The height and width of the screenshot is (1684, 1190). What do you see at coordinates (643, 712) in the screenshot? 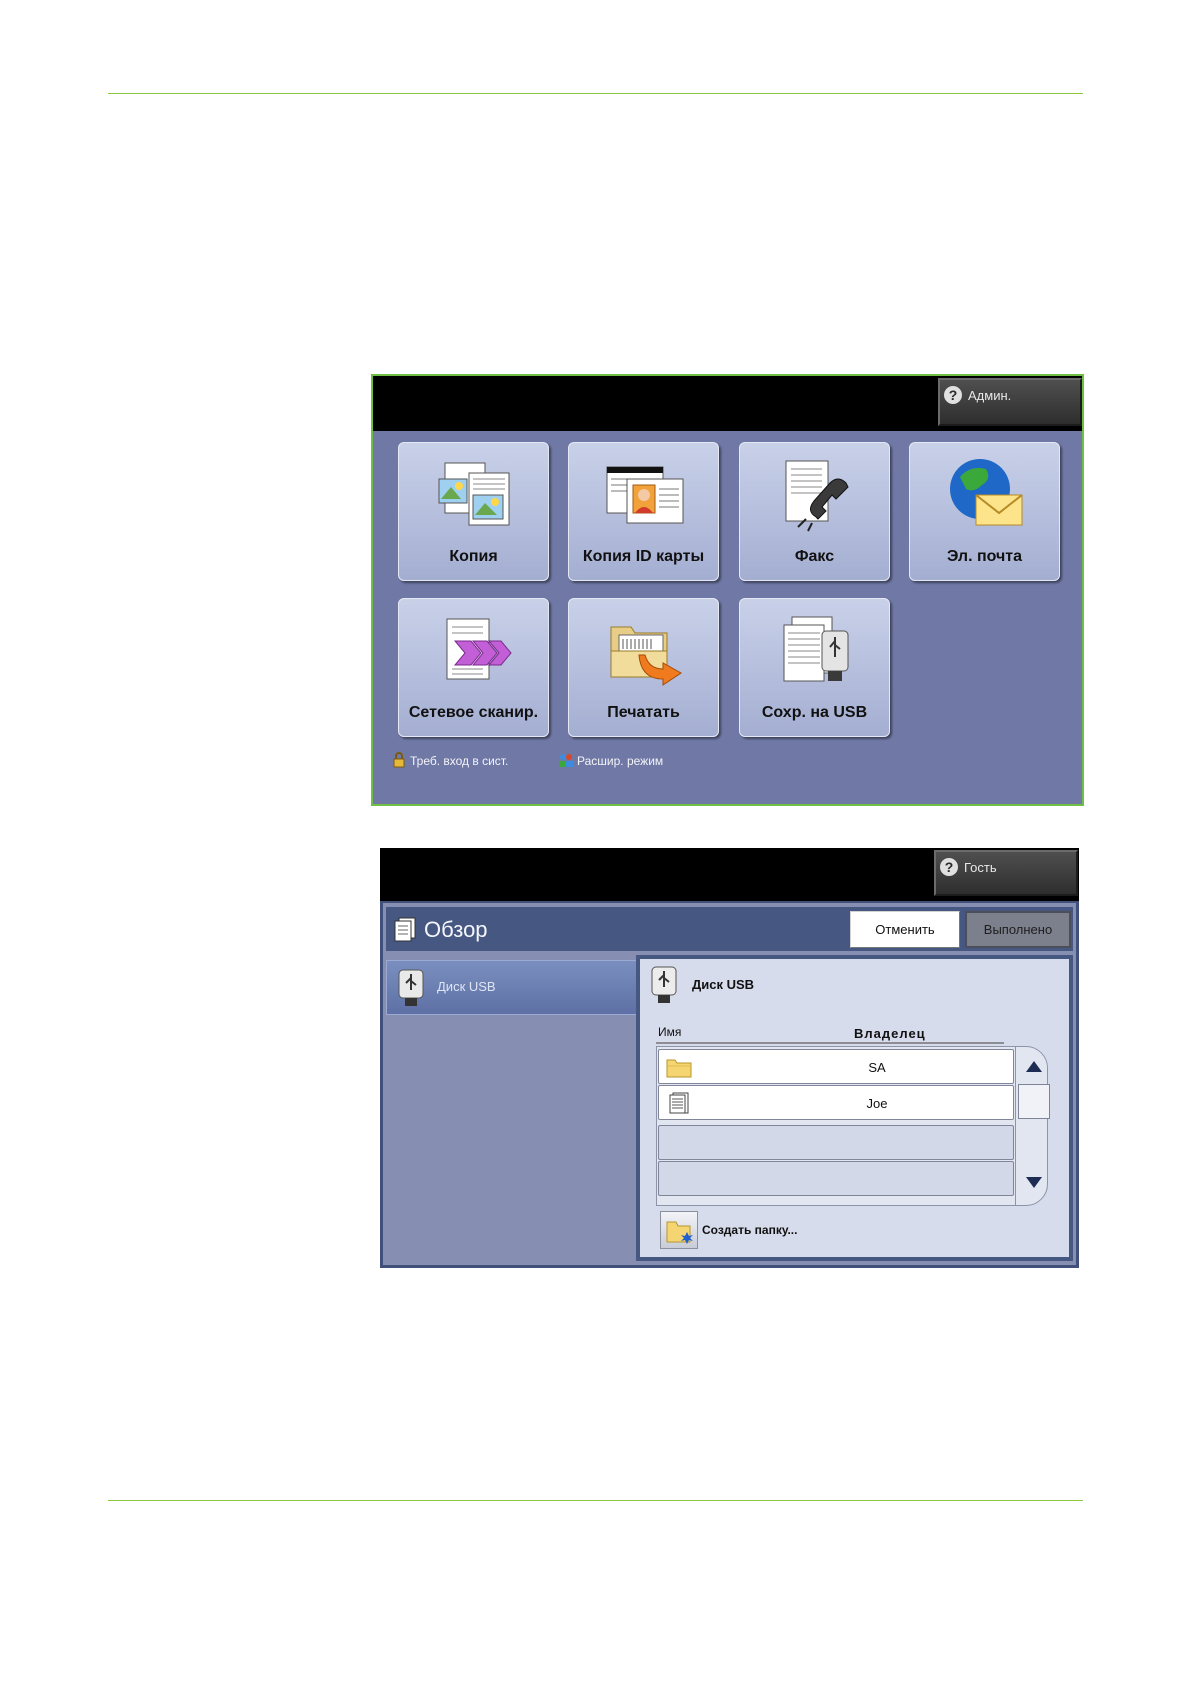
I see `print-label: Печатать` at bounding box center [643, 712].